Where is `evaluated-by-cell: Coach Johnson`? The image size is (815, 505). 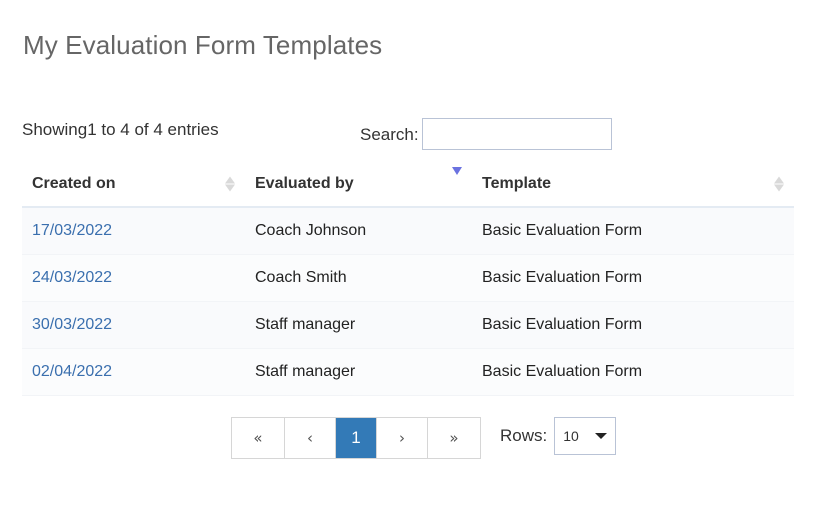 evaluated-by-cell: Coach Johnson is located at coordinates (311, 230).